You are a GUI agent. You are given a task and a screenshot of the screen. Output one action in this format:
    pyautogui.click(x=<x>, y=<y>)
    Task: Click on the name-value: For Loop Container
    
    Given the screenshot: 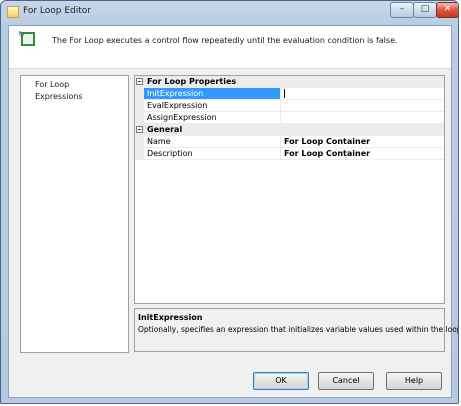 What is the action you would take?
    pyautogui.click(x=363, y=141)
    